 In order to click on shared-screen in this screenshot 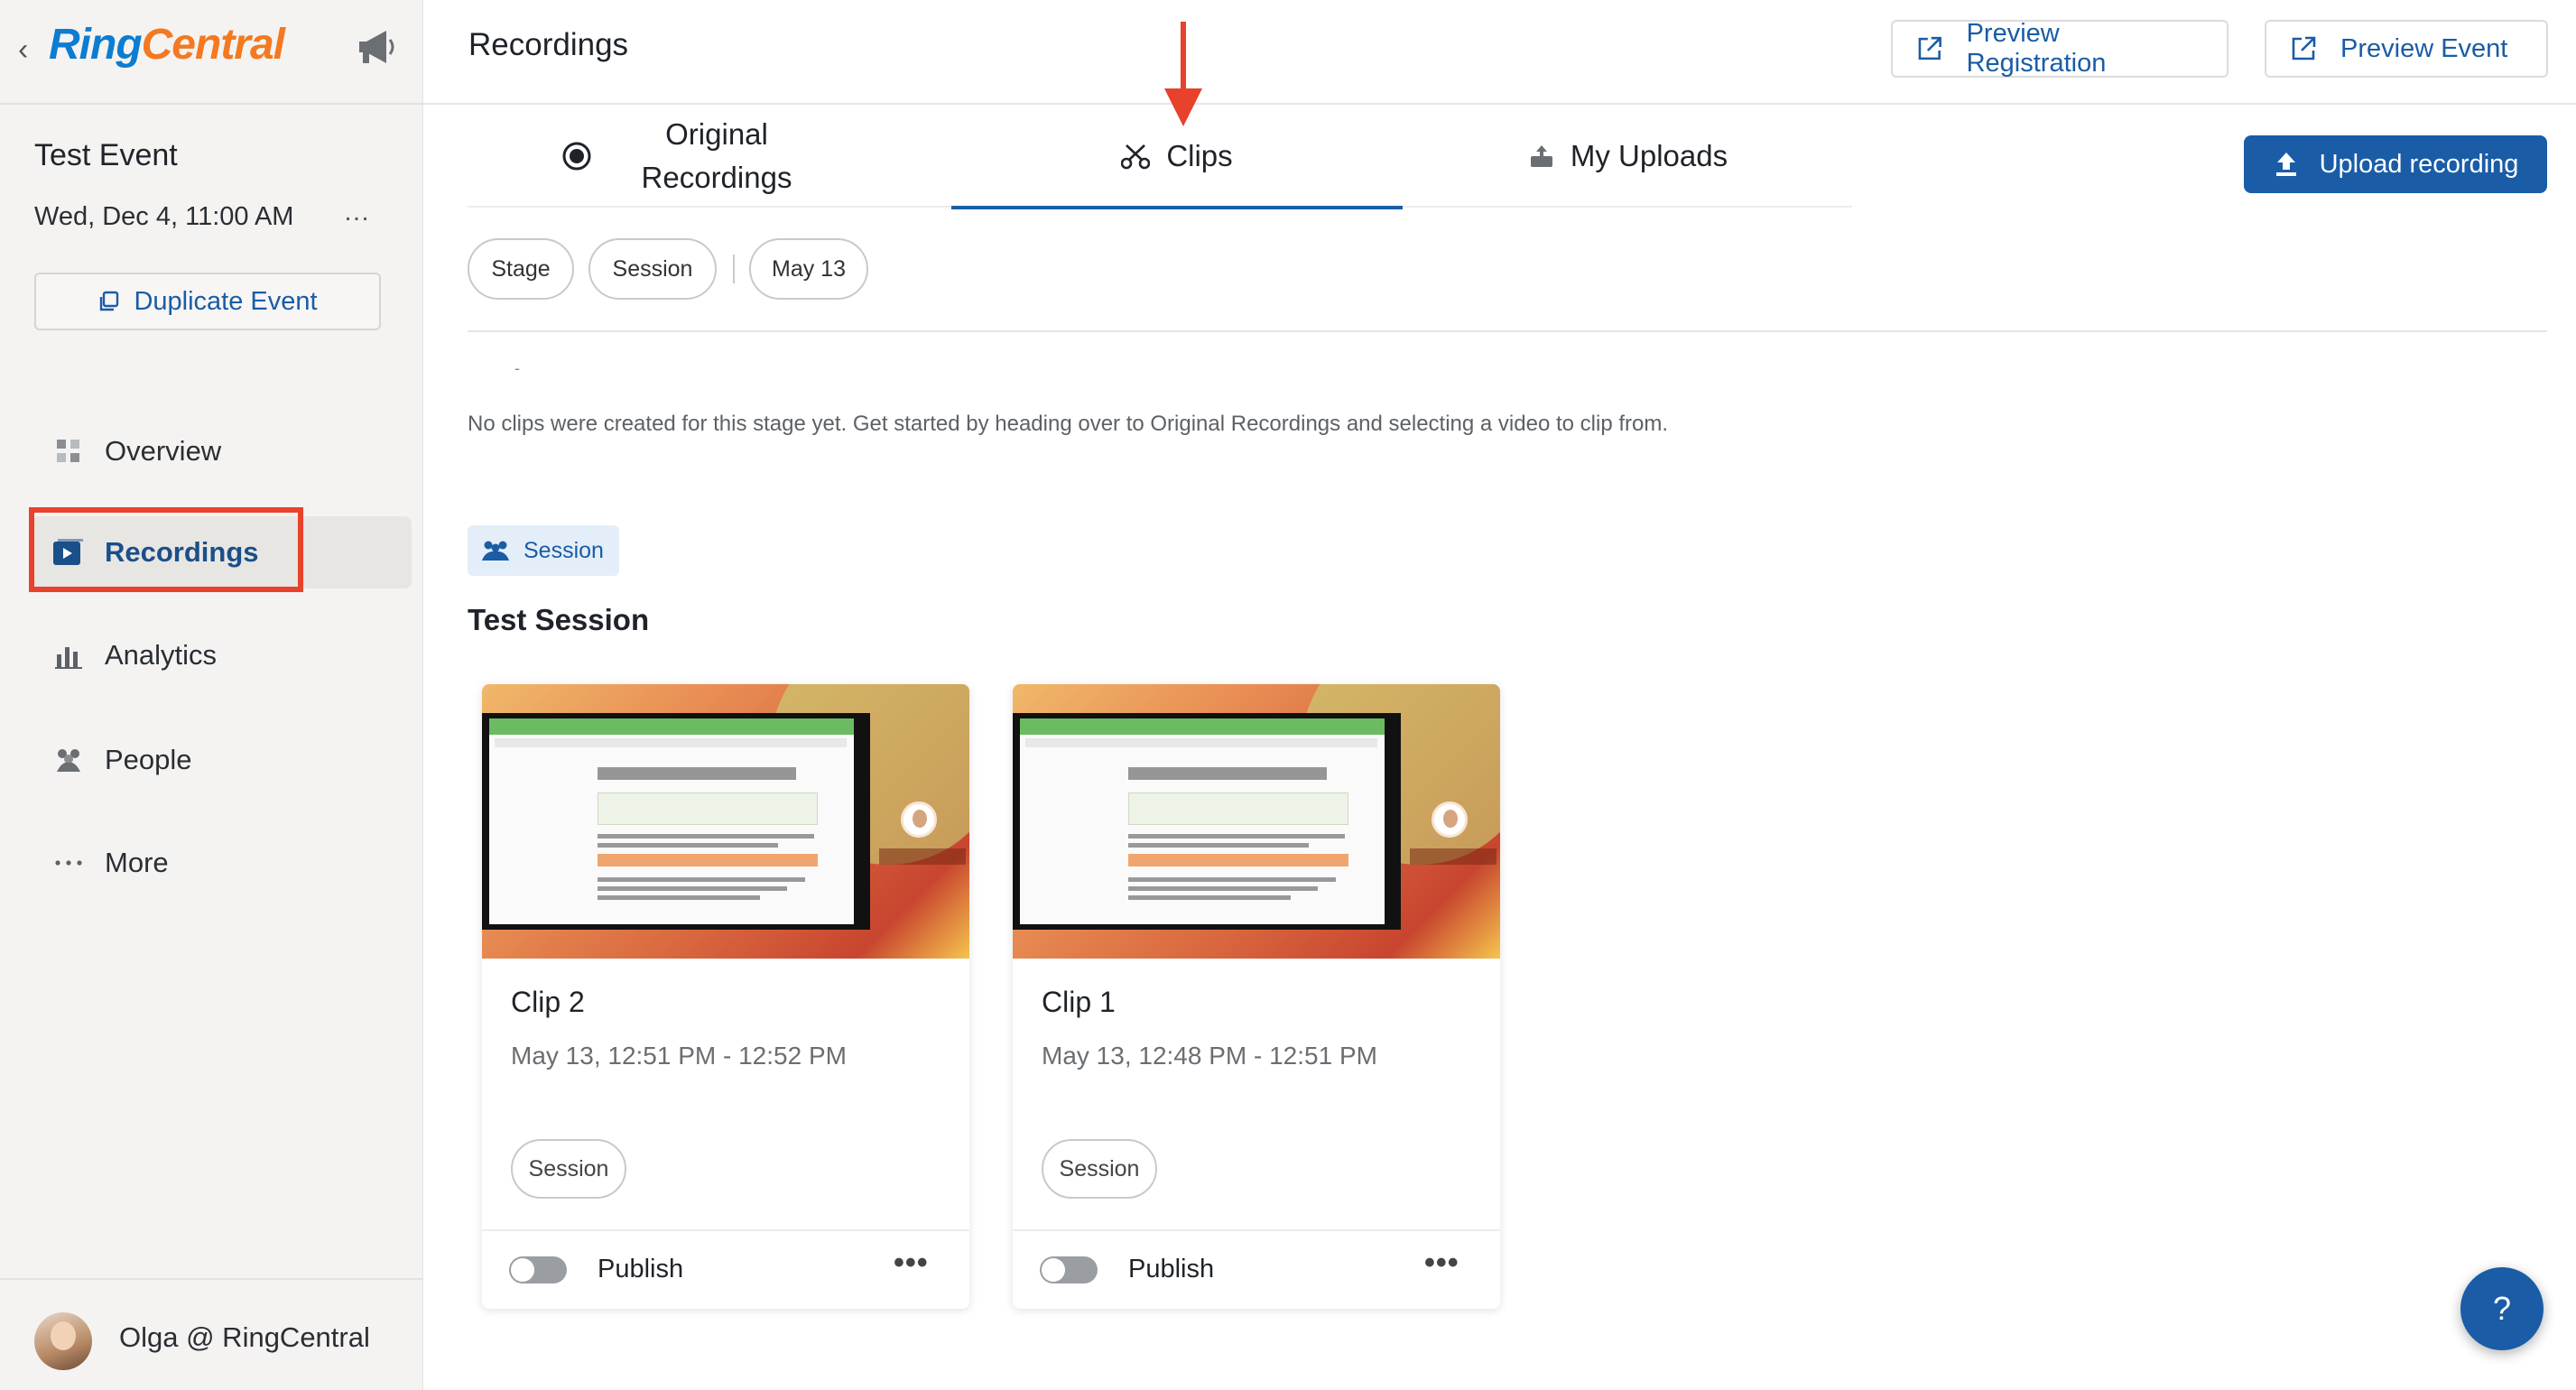, I will do `click(676, 821)`.